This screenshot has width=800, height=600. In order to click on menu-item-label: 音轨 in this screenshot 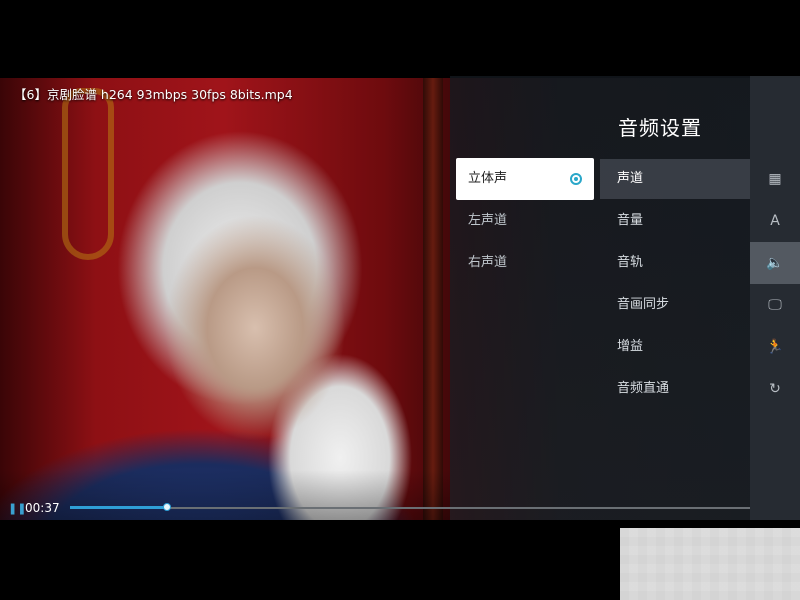, I will do `click(630, 262)`.